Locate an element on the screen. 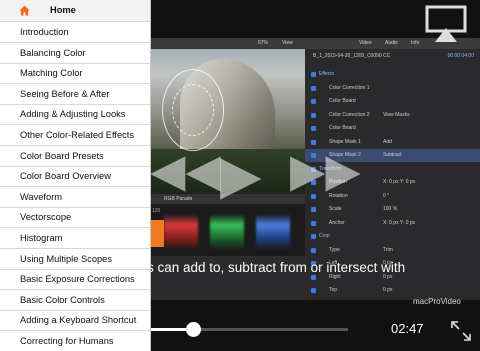 The image size is (480, 351). menu-item: Balancing Color is located at coordinates (75, 53).